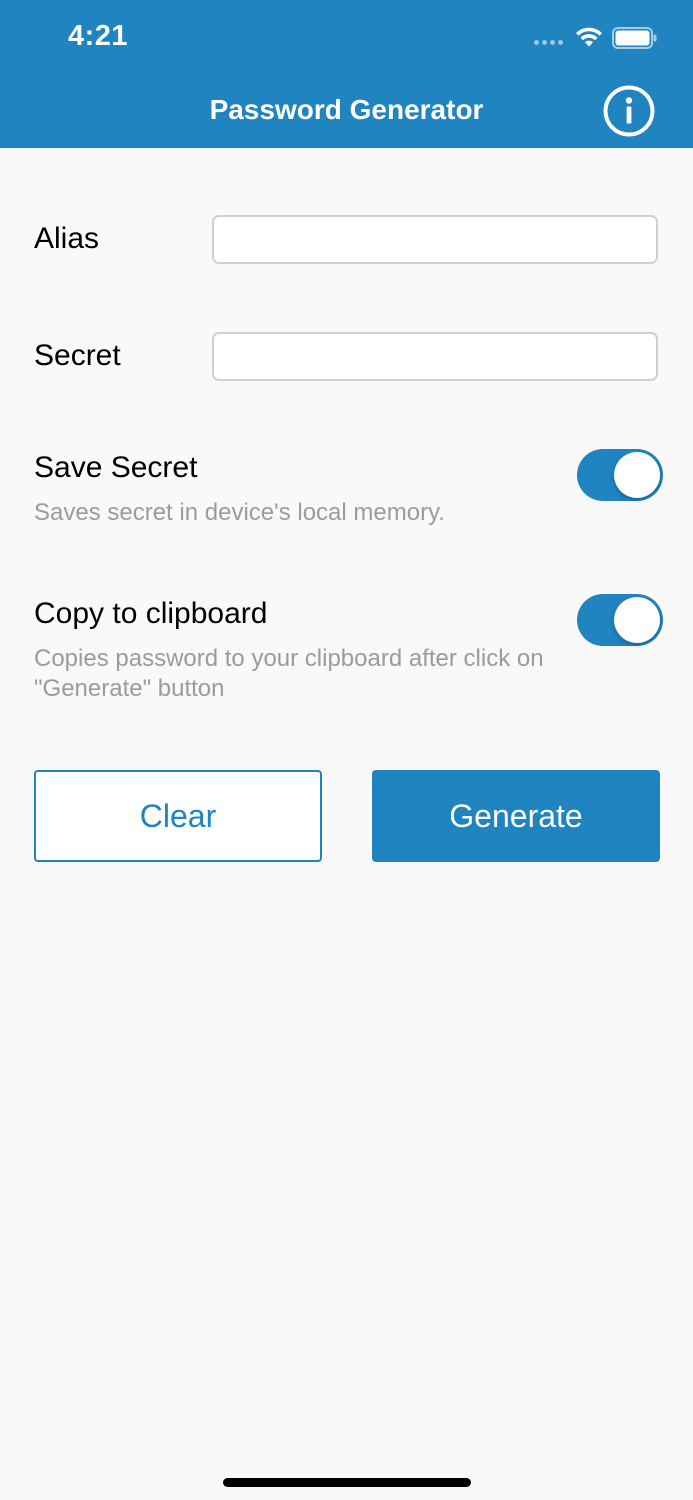  What do you see at coordinates (435, 356) in the screenshot?
I see `secret-input` at bounding box center [435, 356].